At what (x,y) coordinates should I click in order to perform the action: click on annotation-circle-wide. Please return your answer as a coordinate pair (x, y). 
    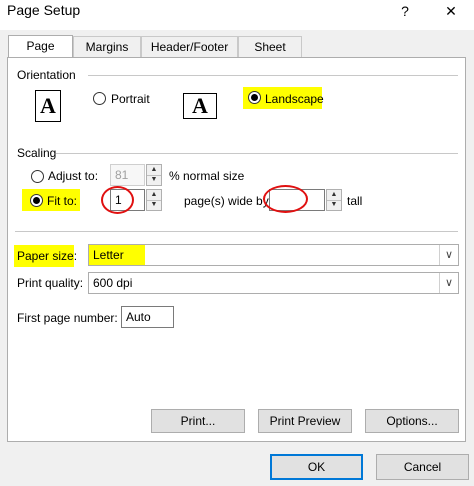
    Looking at the image, I should click on (117, 200).